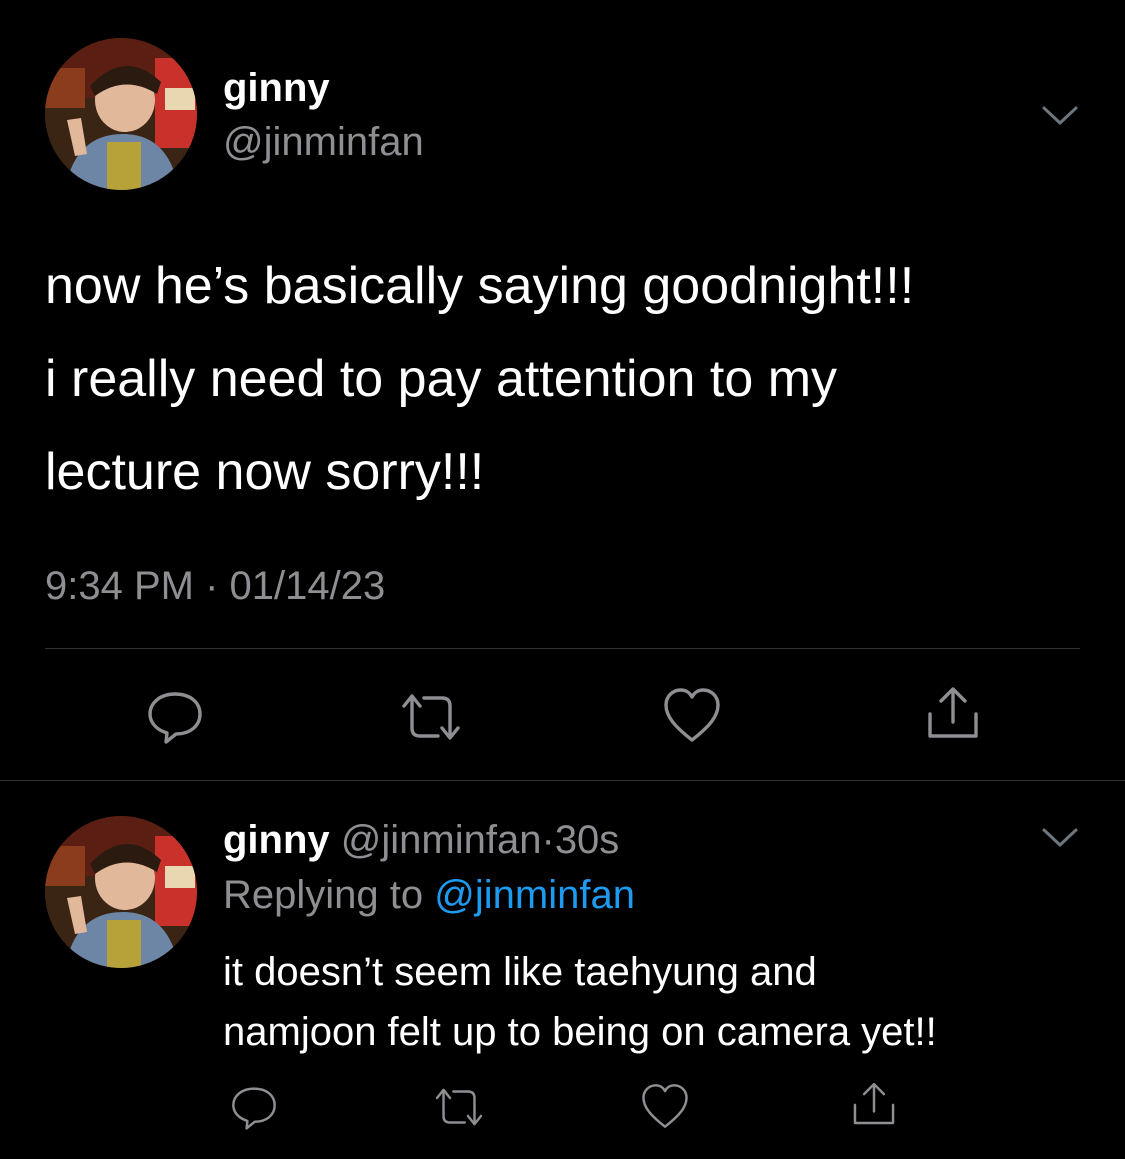  What do you see at coordinates (276, 88) in the screenshot?
I see `author-name: ginny` at bounding box center [276, 88].